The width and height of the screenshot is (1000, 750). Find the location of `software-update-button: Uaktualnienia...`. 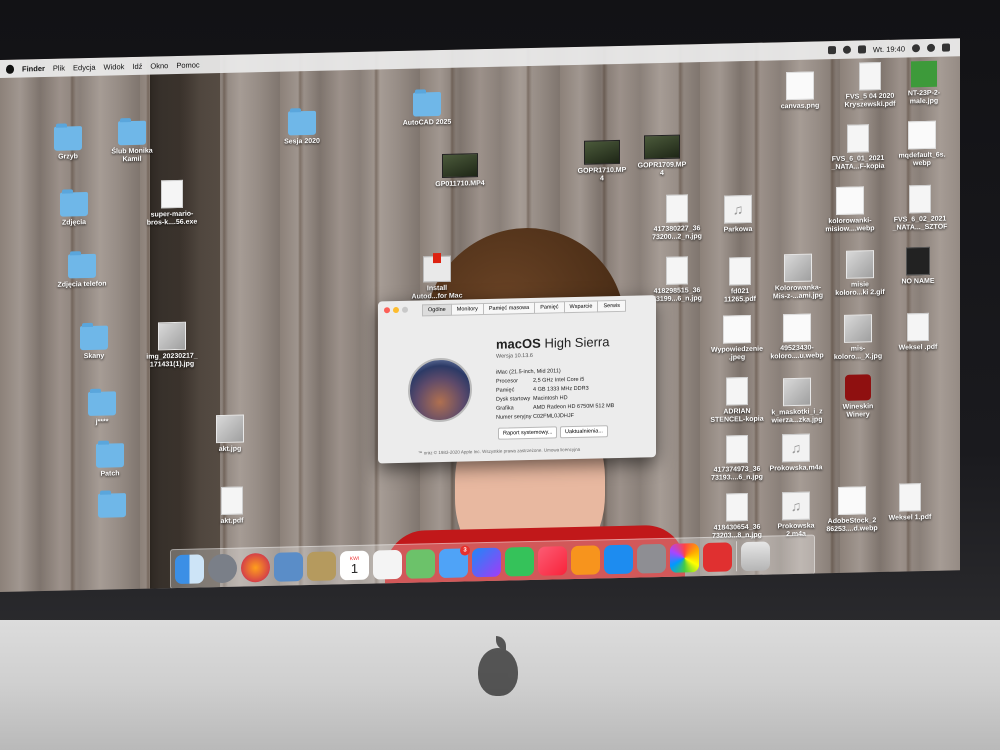

software-update-button: Uaktualnienia... is located at coordinates (584, 432).